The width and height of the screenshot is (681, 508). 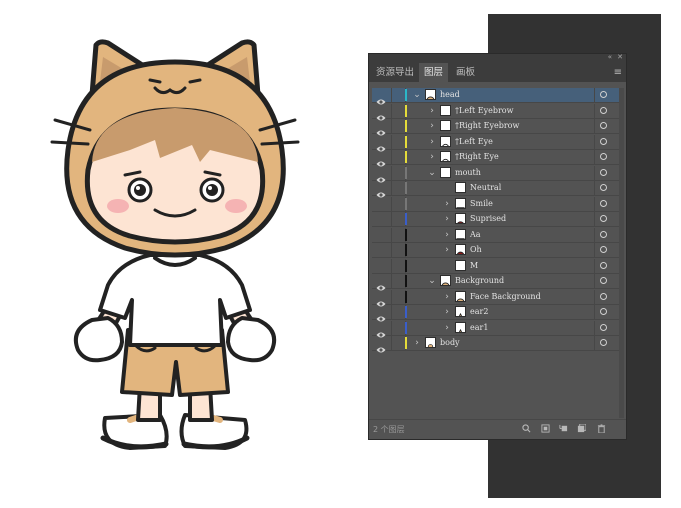 What do you see at coordinates (610, 57) in the screenshot?
I see `collapse-panel-icon: «` at bounding box center [610, 57].